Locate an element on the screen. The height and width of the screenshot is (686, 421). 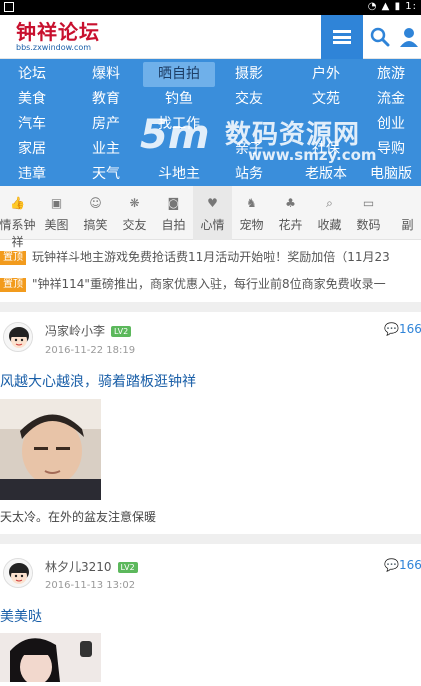
icon-tab-label: 搞笑 is located at coordinates (95, 225).